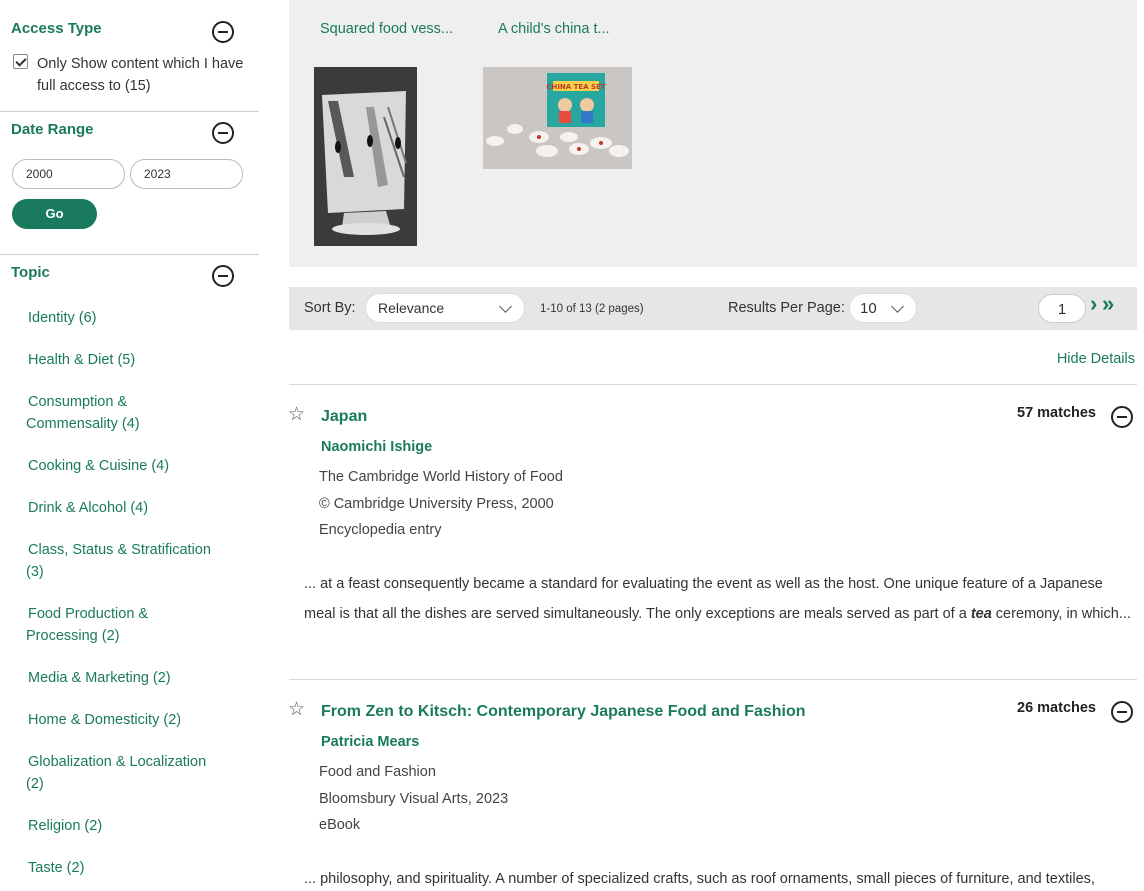 This screenshot has width=1144, height=891. What do you see at coordinates (99, 678) in the screenshot?
I see `topic-label: Media & Marketing (2)` at bounding box center [99, 678].